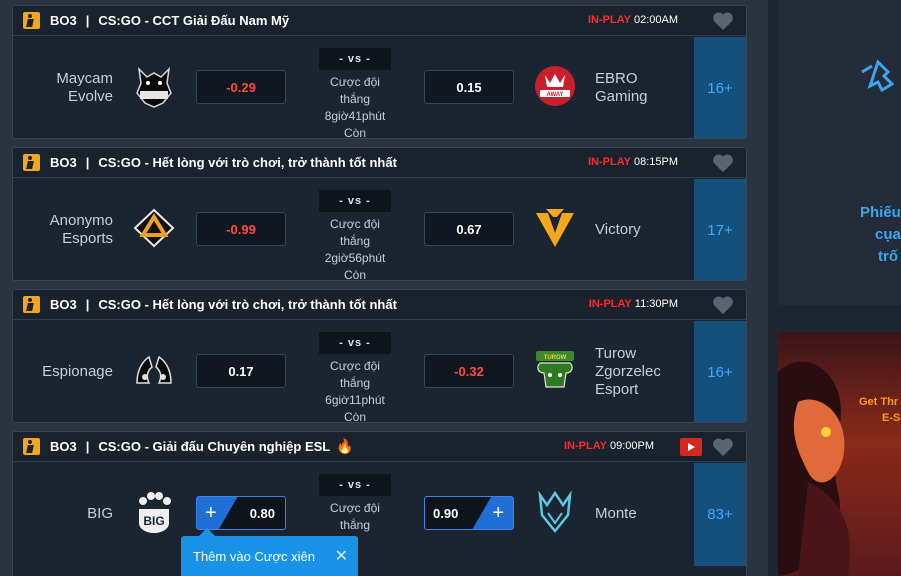 The height and width of the screenshot is (576, 901). What do you see at coordinates (469, 513) in the screenshot?
I see `odds-right-button: 0.90 +` at bounding box center [469, 513].